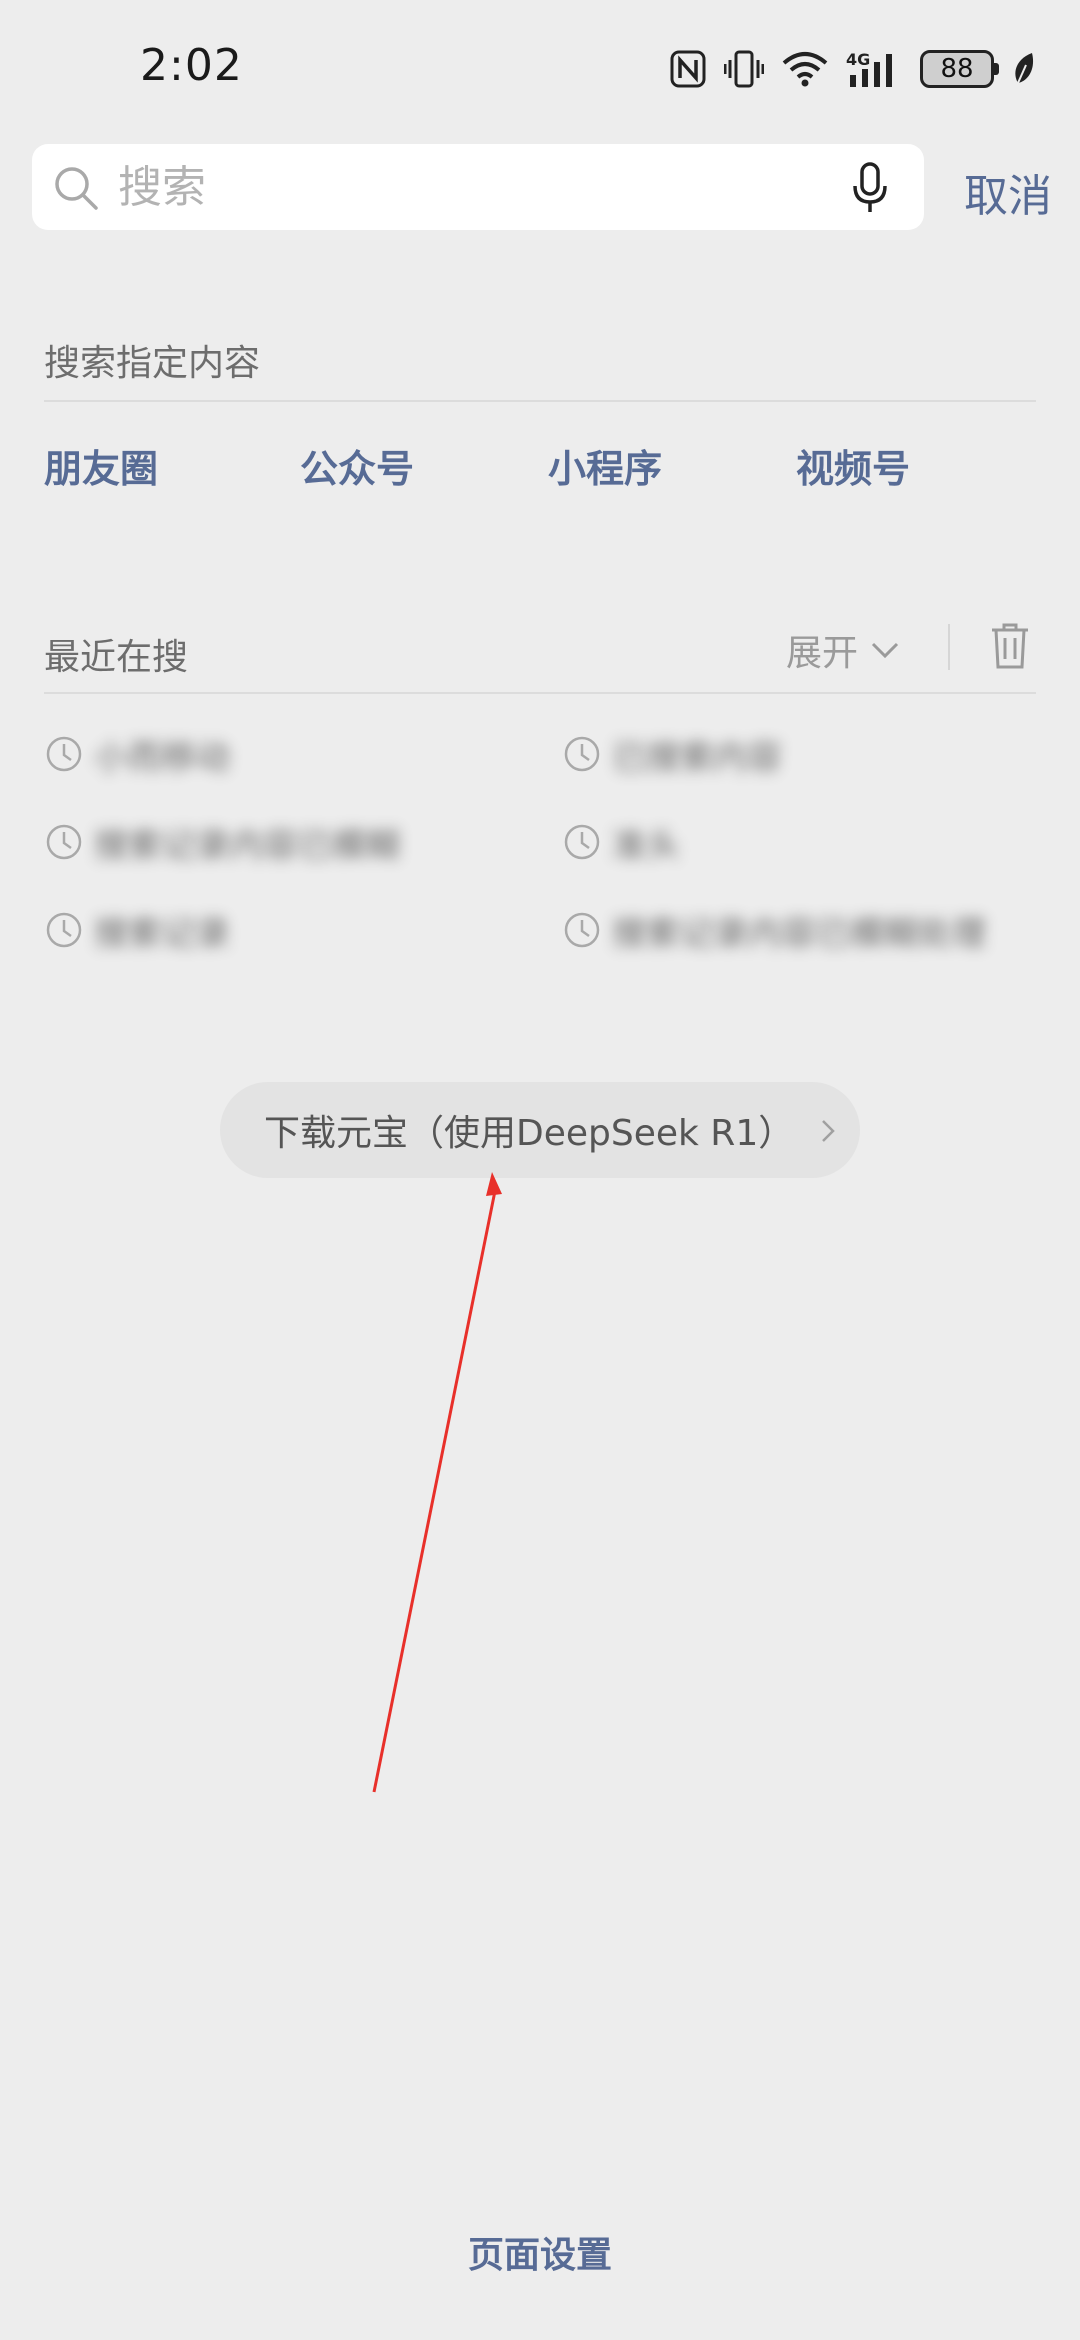 The width and height of the screenshot is (1080, 2340). What do you see at coordinates (540, 65) in the screenshot?
I see `status-bar: 2:02 4G 88` at bounding box center [540, 65].